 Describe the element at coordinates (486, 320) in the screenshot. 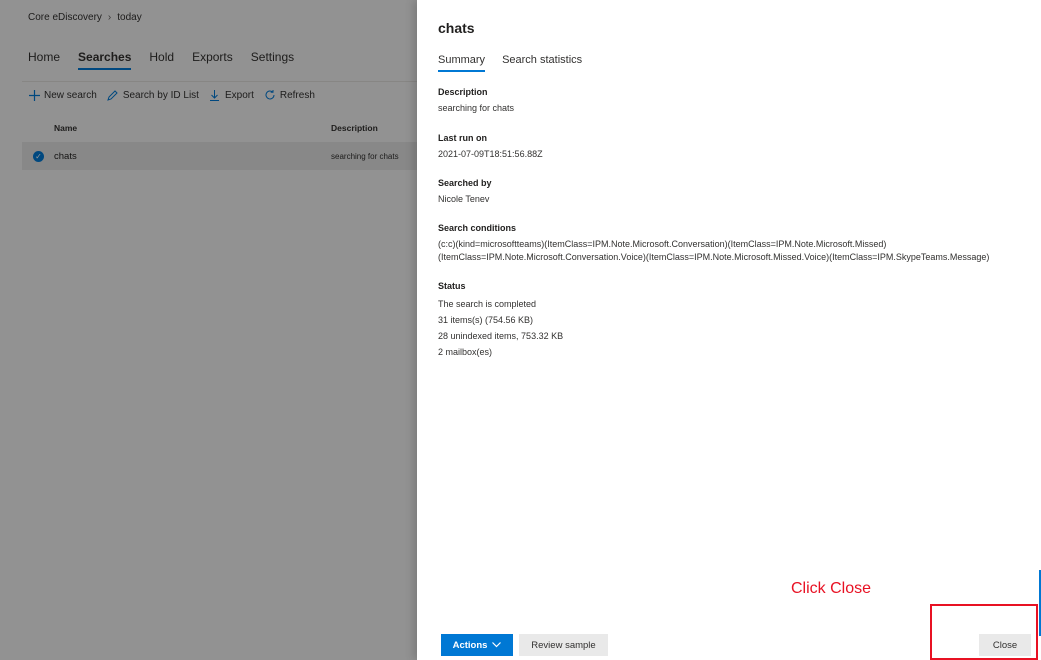

I see `status-line: 31 items(s) (754.56 KB)` at that location.